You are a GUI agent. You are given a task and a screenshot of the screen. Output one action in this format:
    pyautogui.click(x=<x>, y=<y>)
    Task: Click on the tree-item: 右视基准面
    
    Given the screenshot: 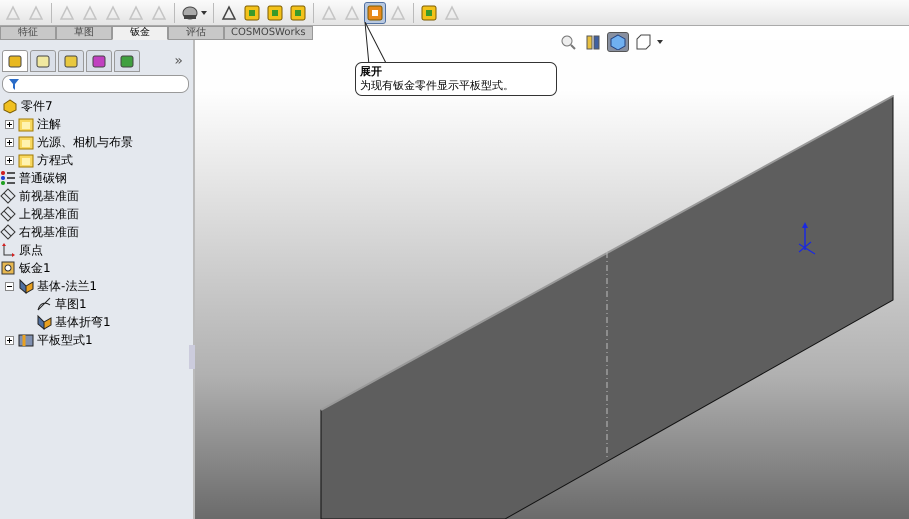 What is the action you would take?
    pyautogui.click(x=49, y=232)
    